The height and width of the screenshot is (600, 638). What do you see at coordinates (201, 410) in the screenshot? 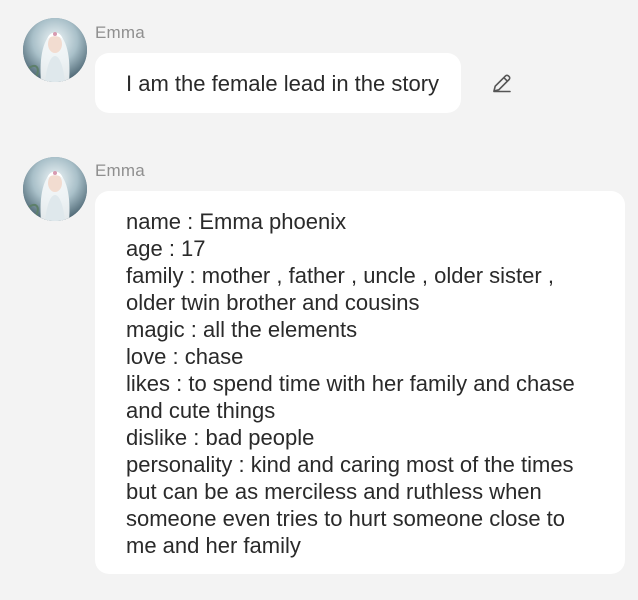
I see `message-line: and cute things` at bounding box center [201, 410].